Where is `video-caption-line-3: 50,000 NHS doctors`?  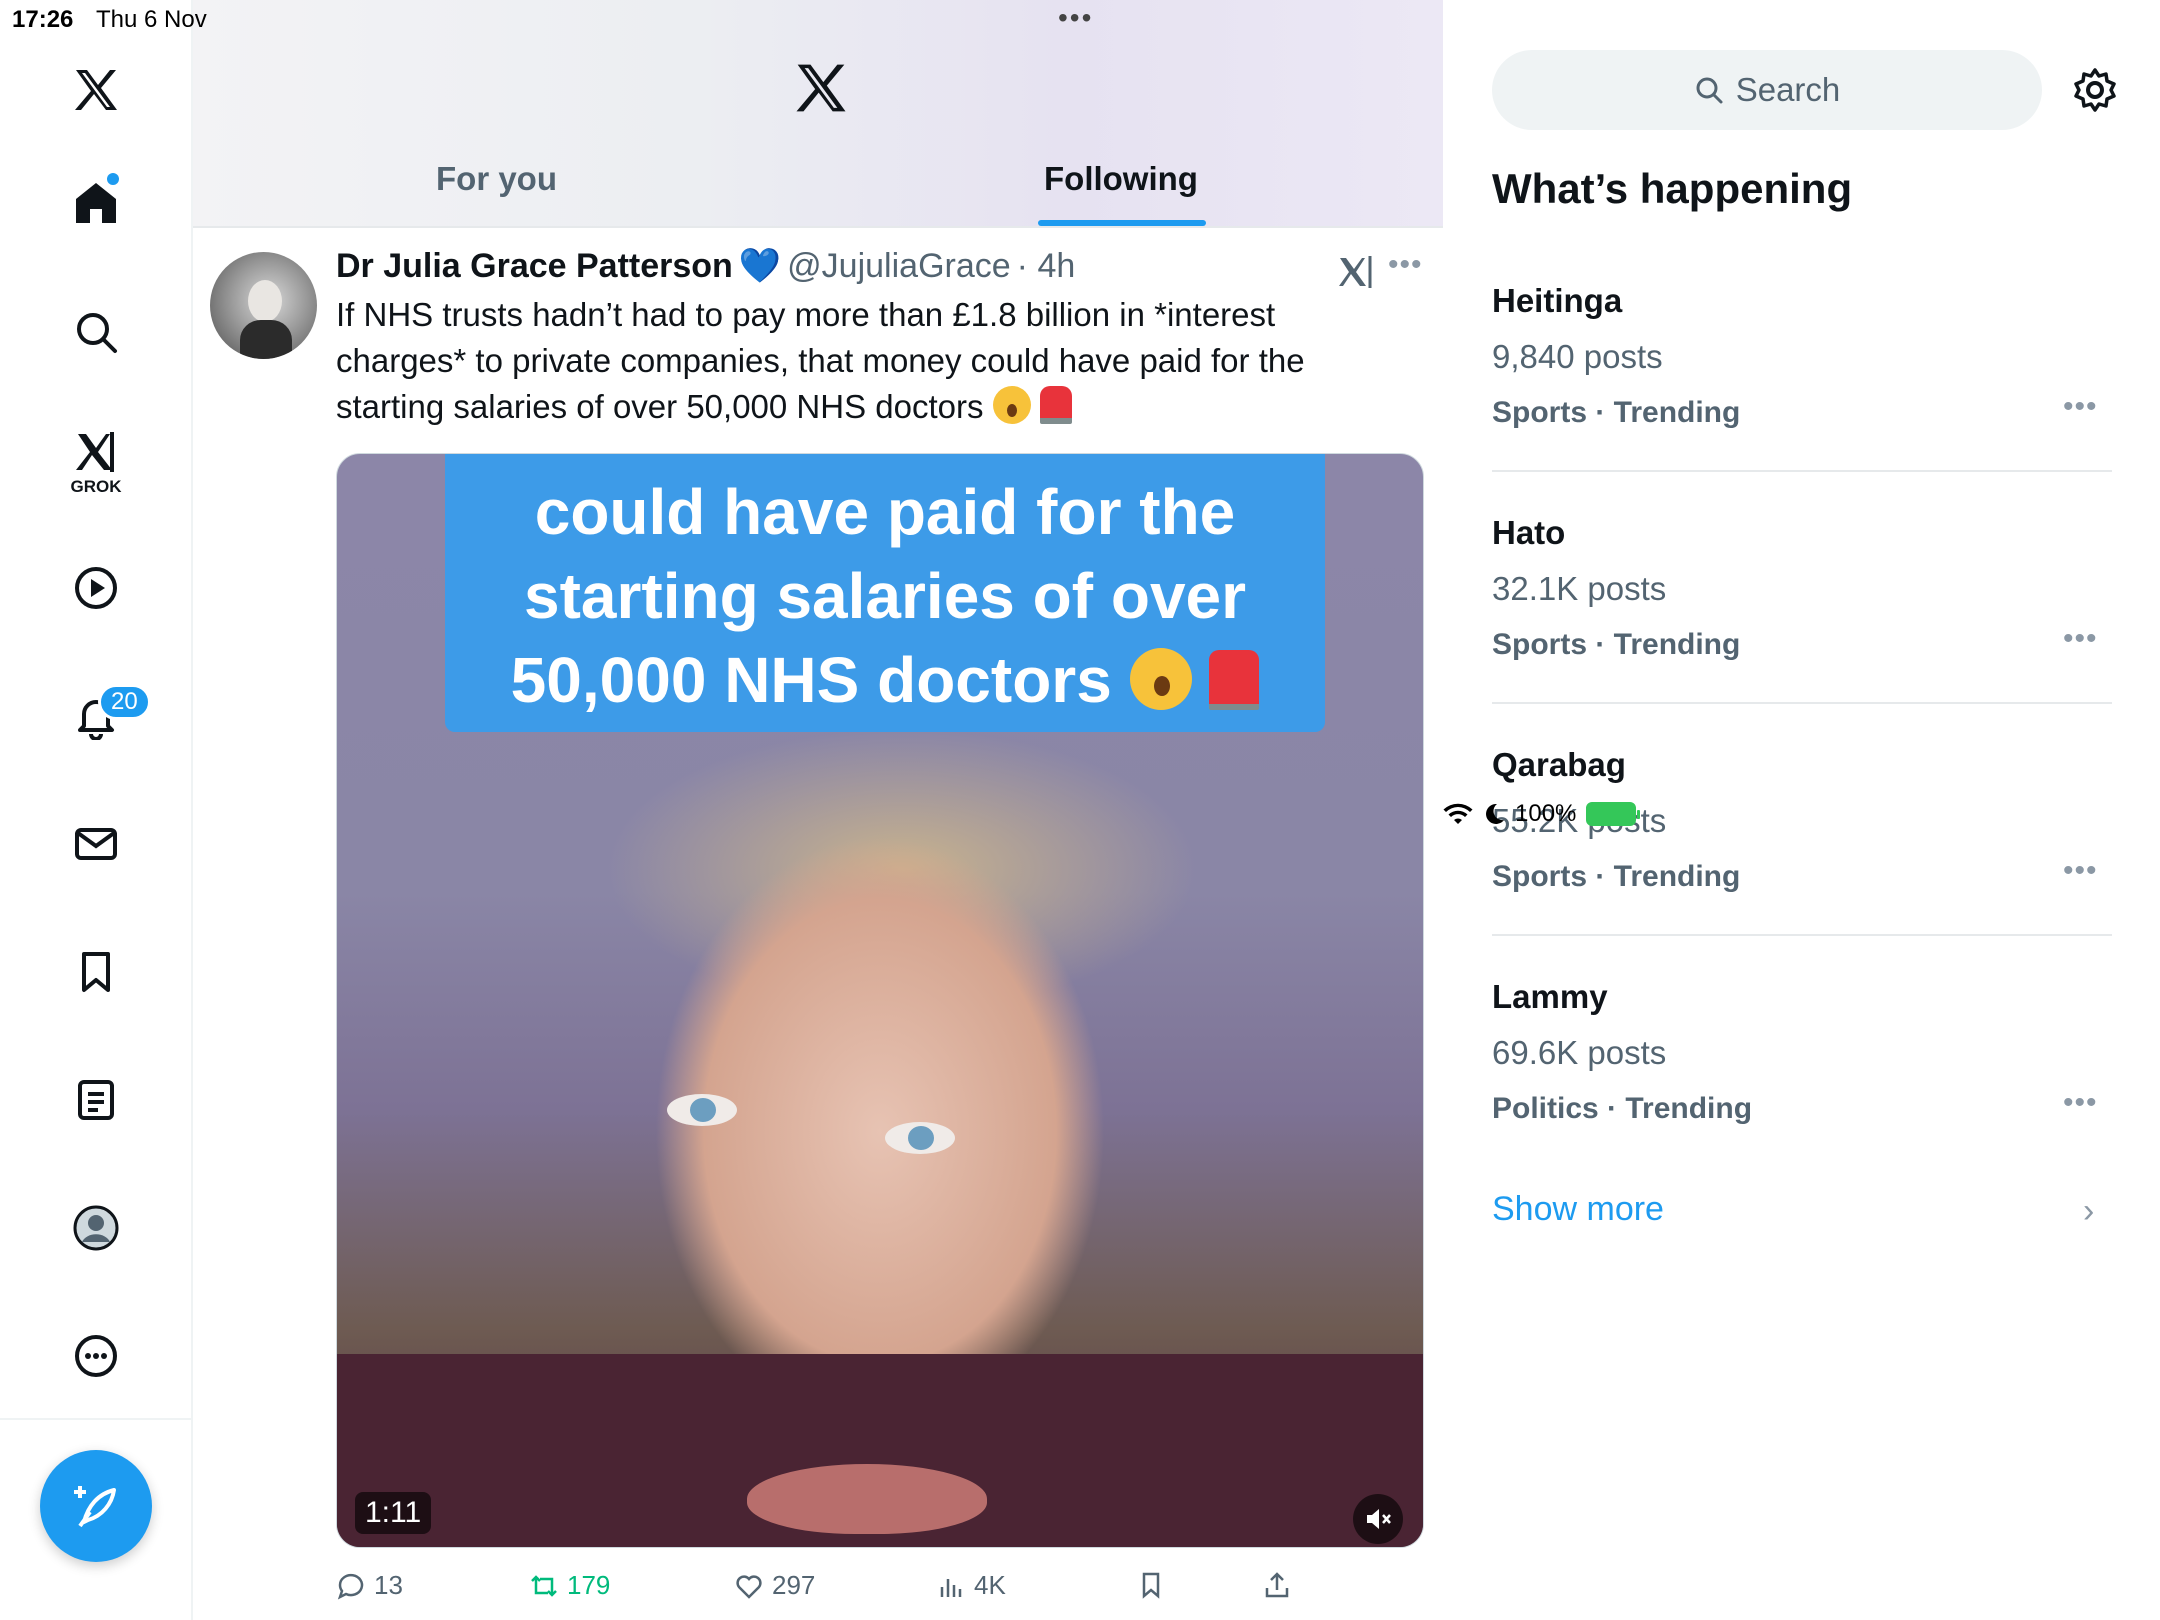
video-caption-line-3: 50,000 NHS doctors is located at coordinates (885, 680).